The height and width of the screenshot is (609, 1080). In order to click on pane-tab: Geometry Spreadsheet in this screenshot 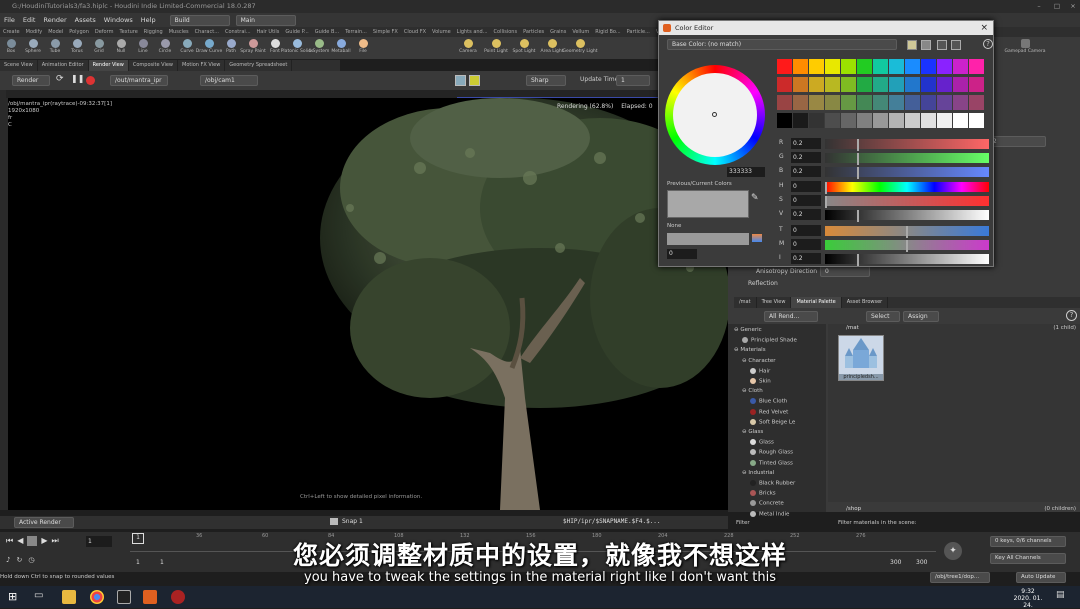, I will do `click(259, 65)`.